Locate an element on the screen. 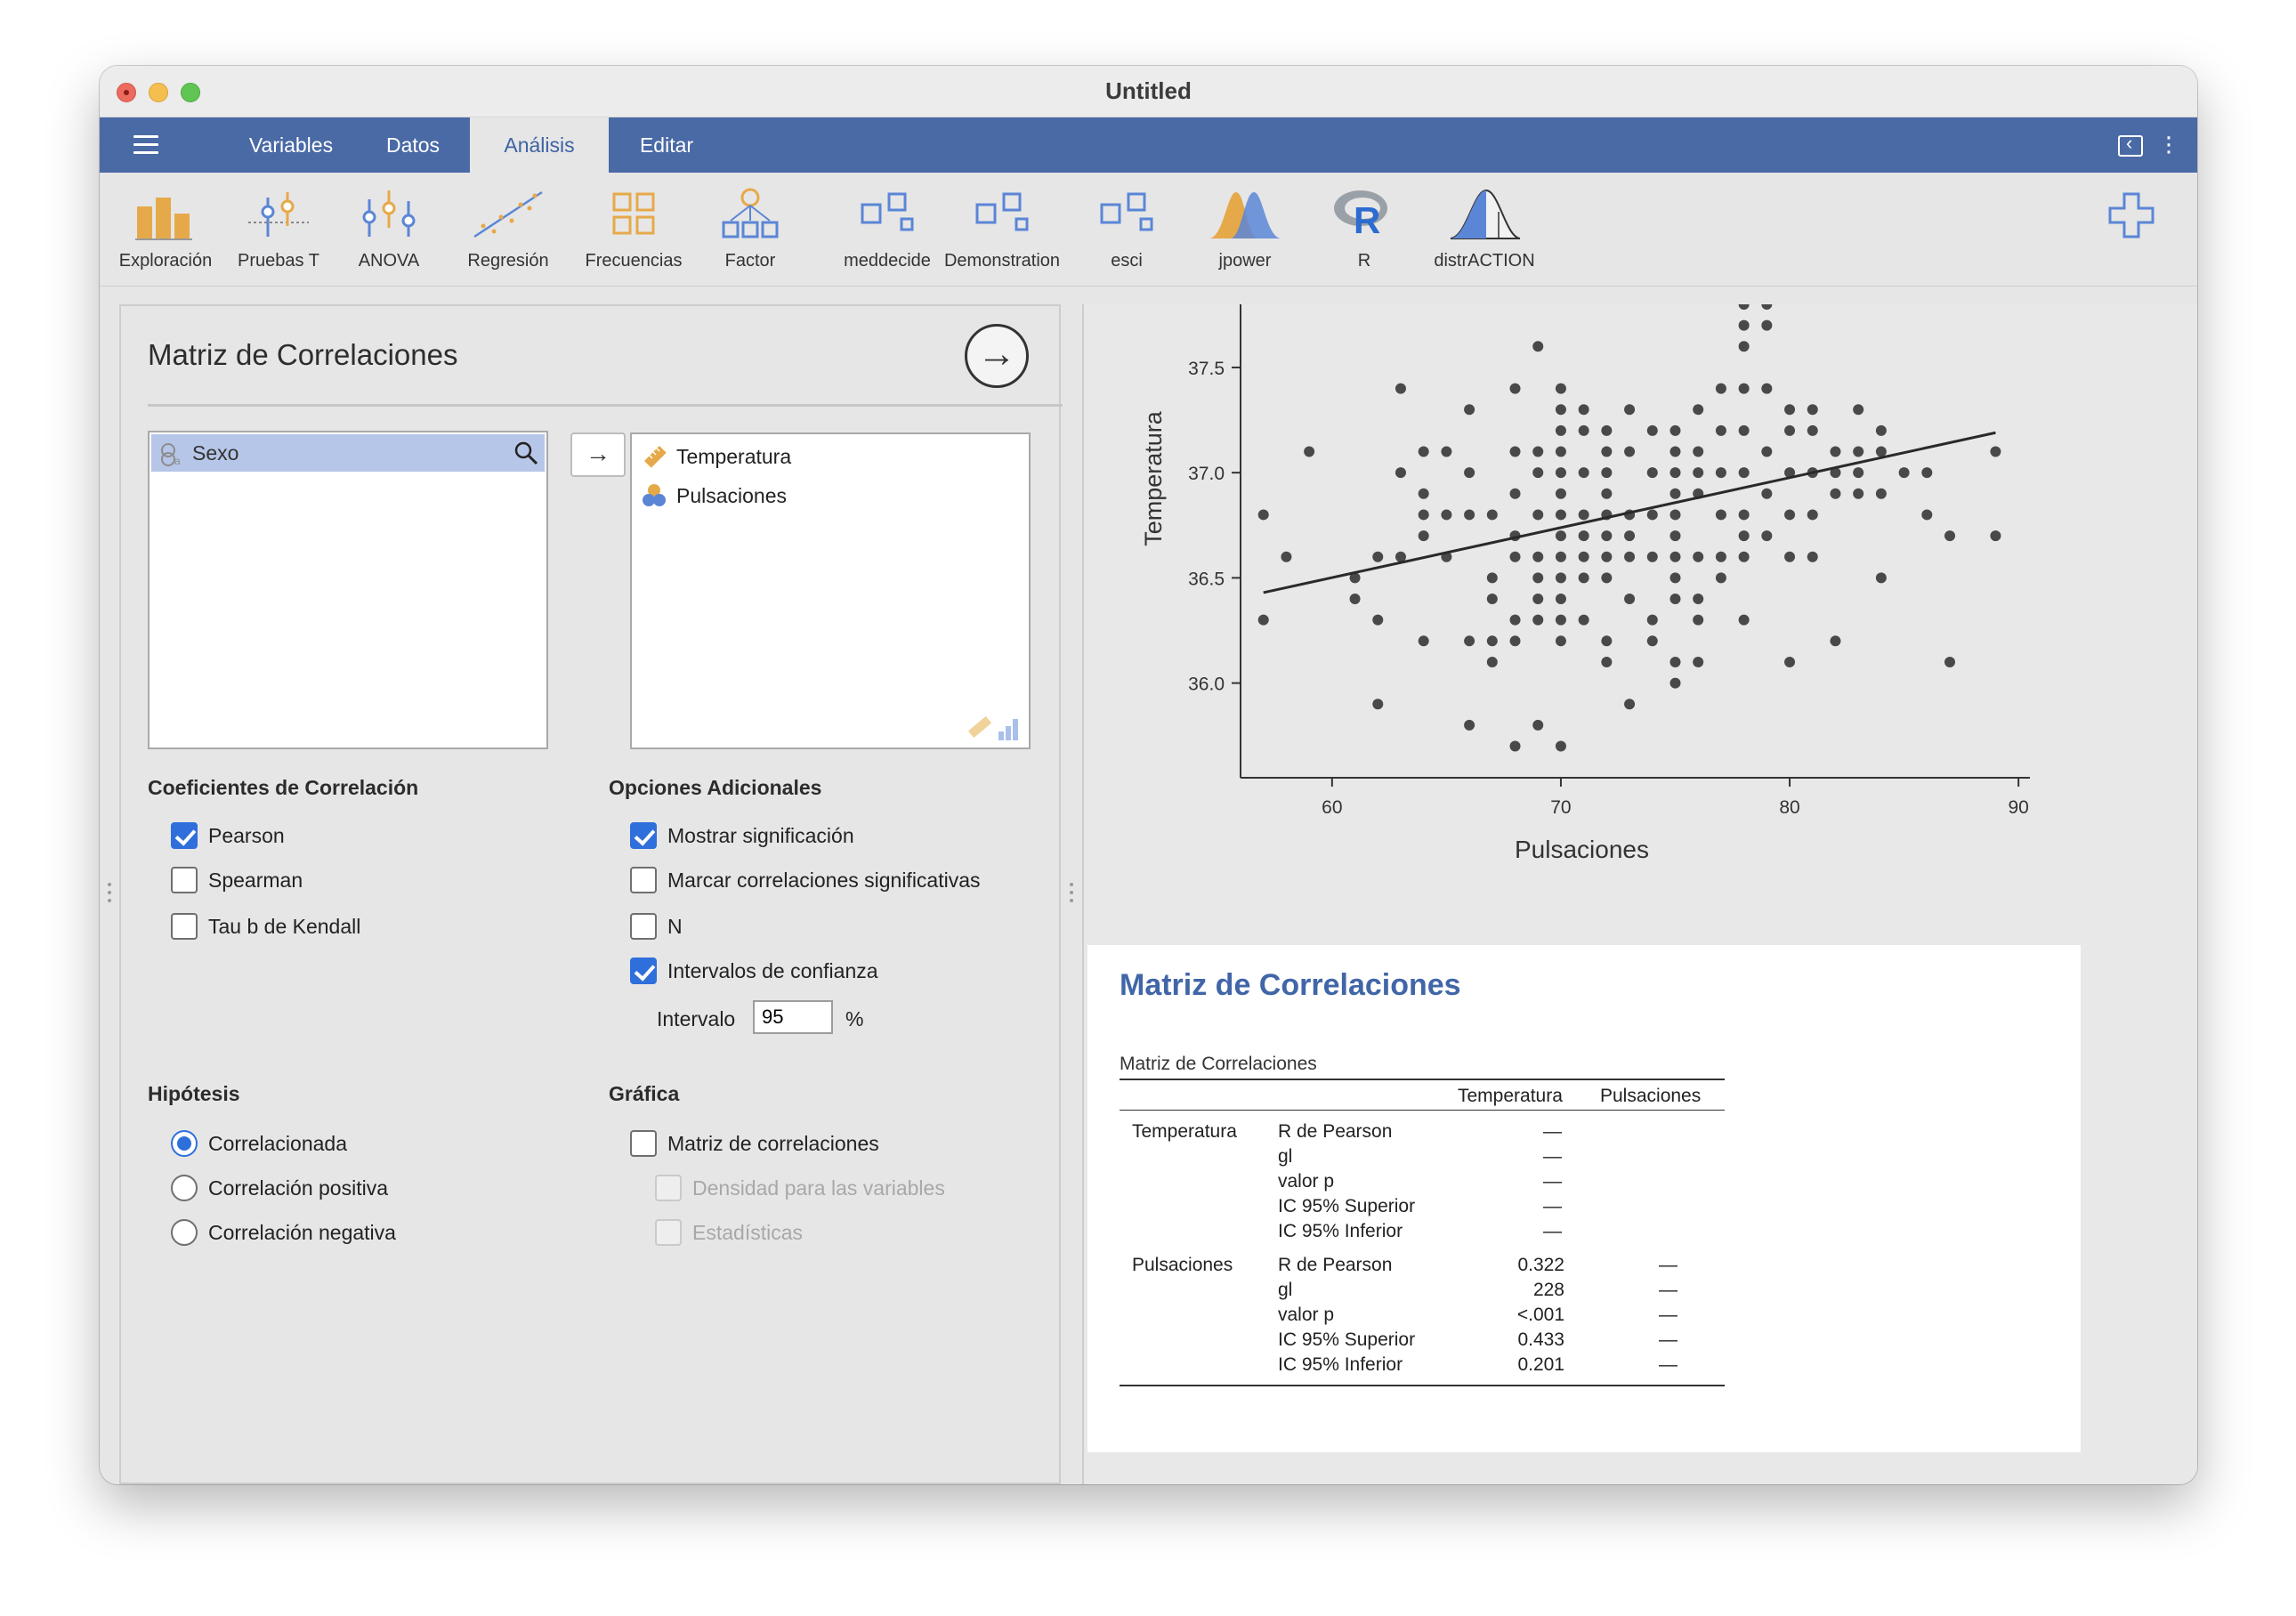  ribbon-demonstration-button: Demonstration is located at coordinates (1002, 233).